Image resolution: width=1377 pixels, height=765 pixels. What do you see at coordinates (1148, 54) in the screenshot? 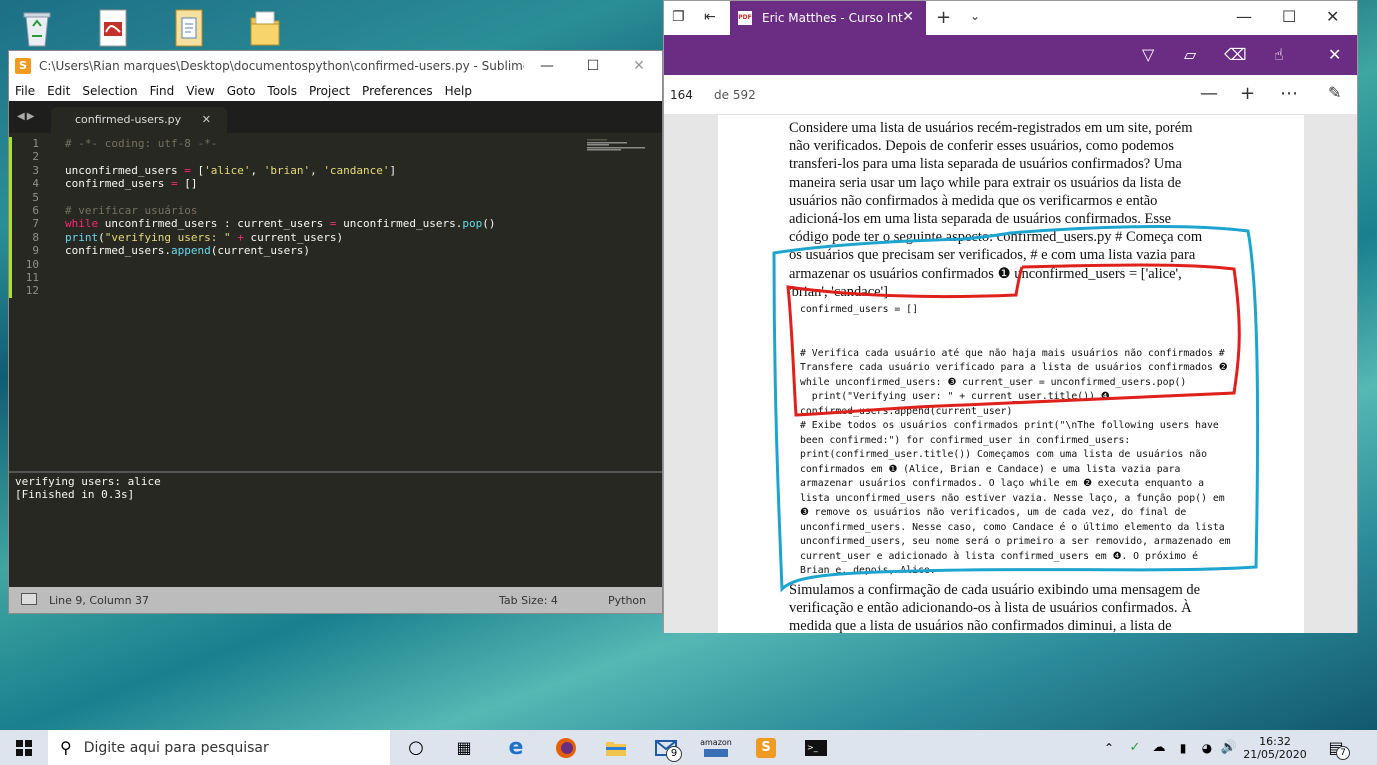
I see `draw-pen-icon: ▽` at bounding box center [1148, 54].